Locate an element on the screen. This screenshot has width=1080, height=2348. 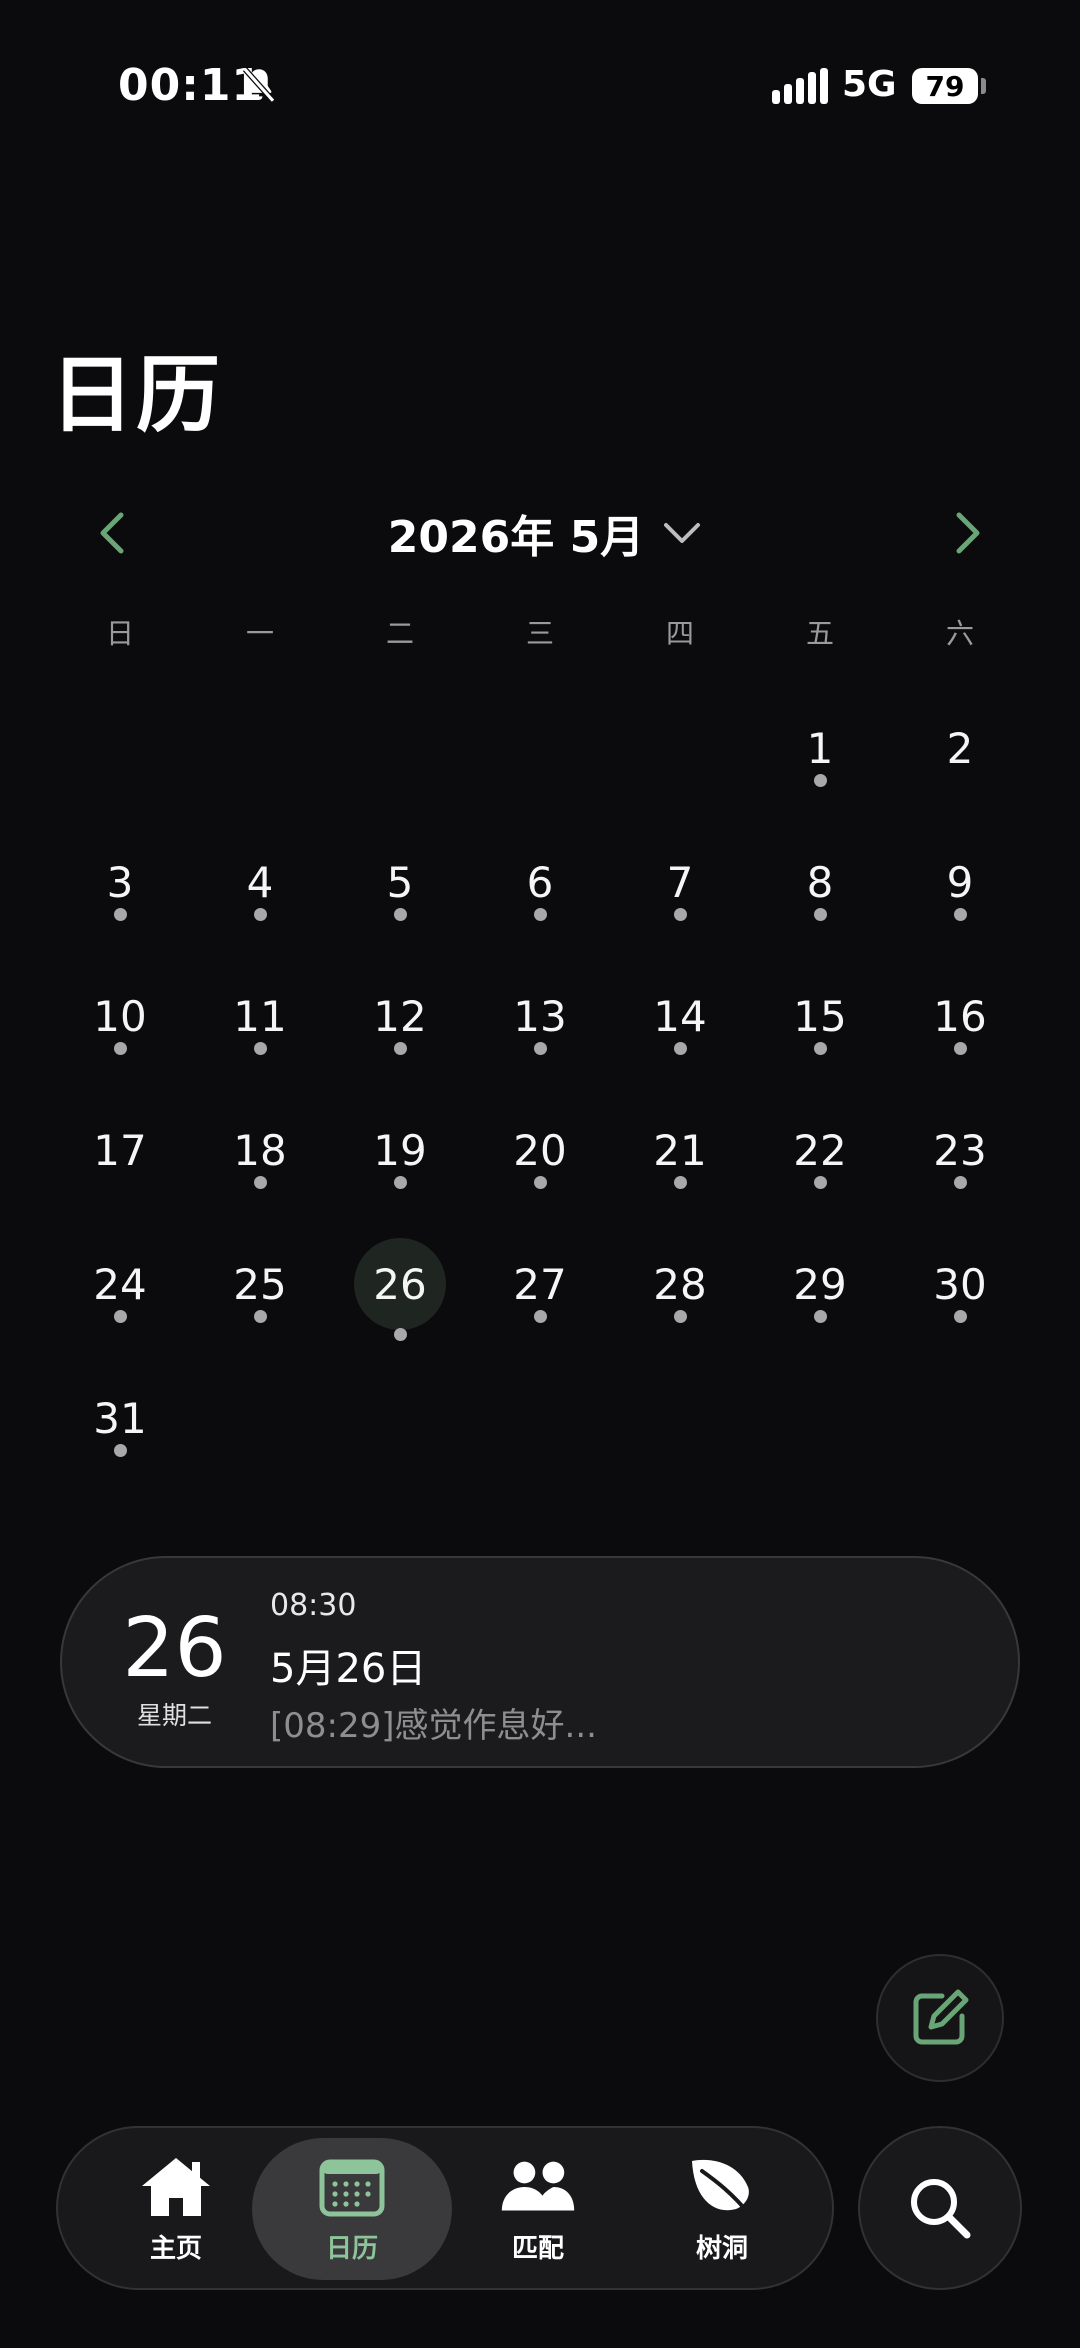
weekday-label: 一 is located at coordinates (259, 633).